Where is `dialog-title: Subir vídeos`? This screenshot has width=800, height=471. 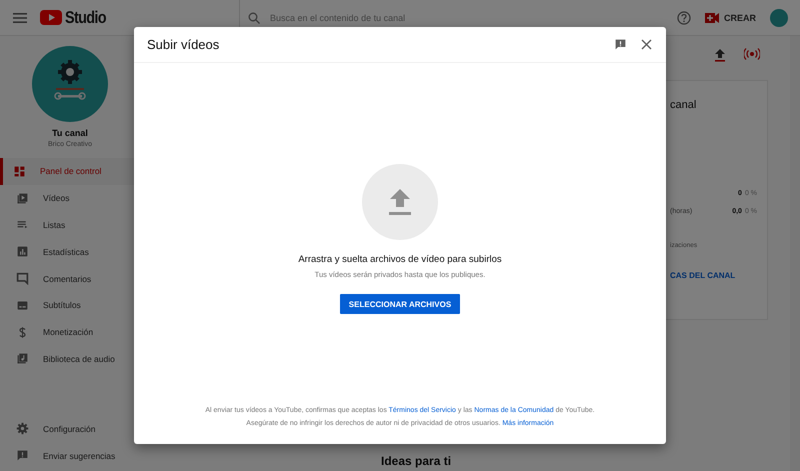
dialog-title: Subir vídeos is located at coordinates (183, 44).